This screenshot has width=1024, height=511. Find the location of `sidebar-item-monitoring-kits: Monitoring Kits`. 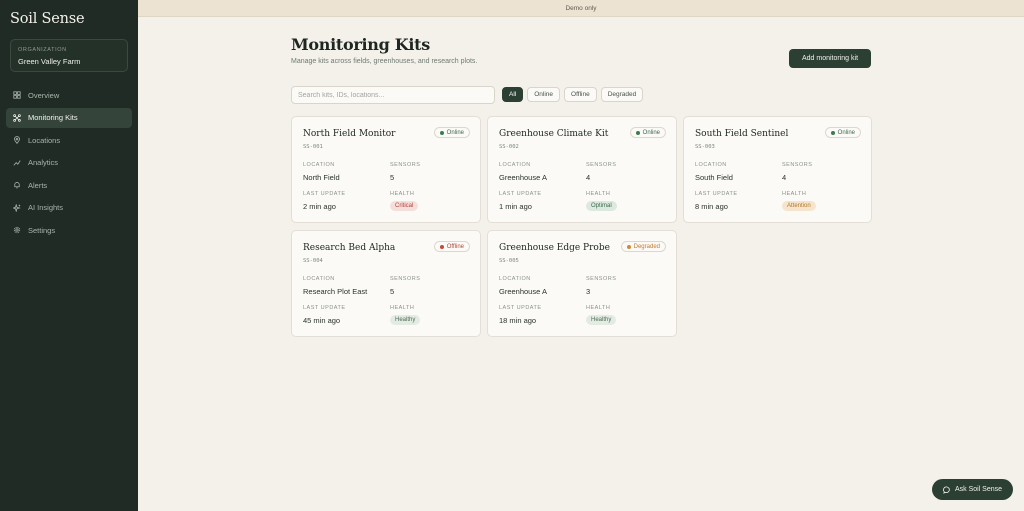

sidebar-item-monitoring-kits: Monitoring Kits is located at coordinates (69, 117).